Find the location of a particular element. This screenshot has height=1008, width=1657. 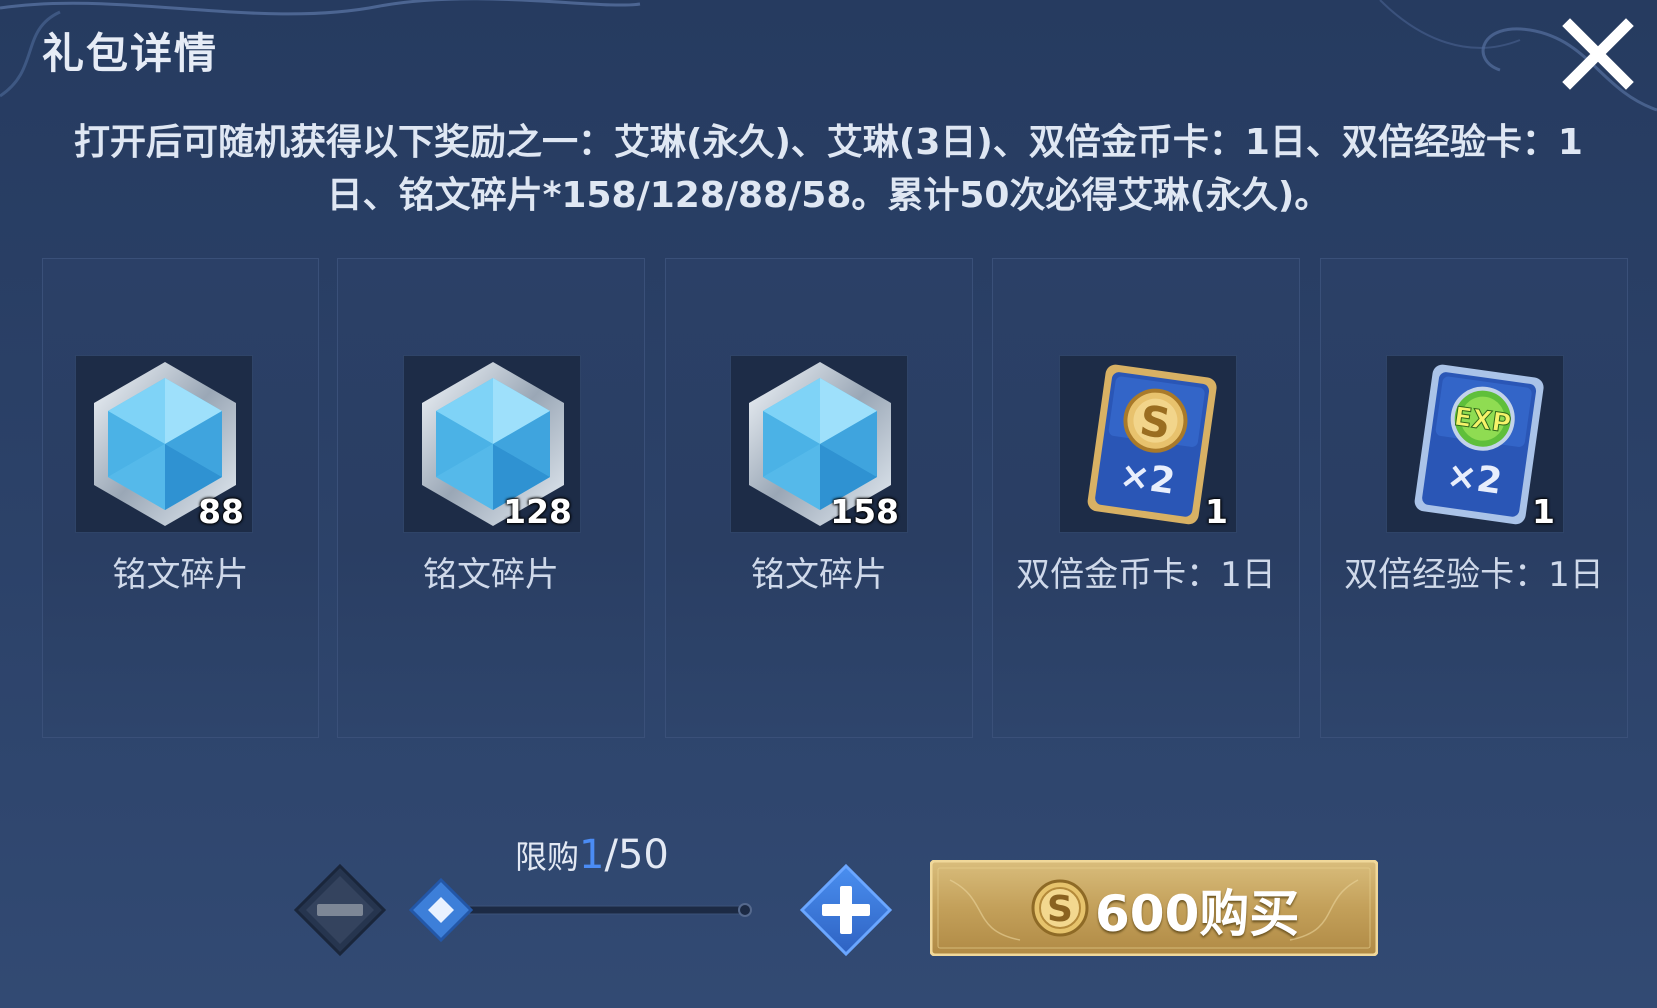

reward-name: 双倍经验卡：1日 is located at coordinates (1474, 575).